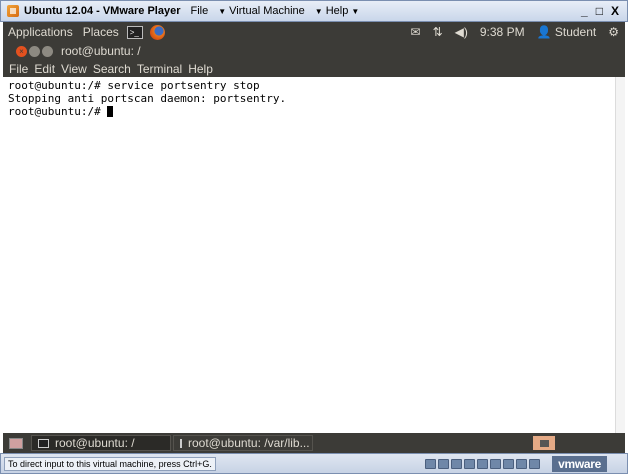  What do you see at coordinates (613, 32) in the screenshot?
I see `gear-icon: ⚙` at bounding box center [613, 32].